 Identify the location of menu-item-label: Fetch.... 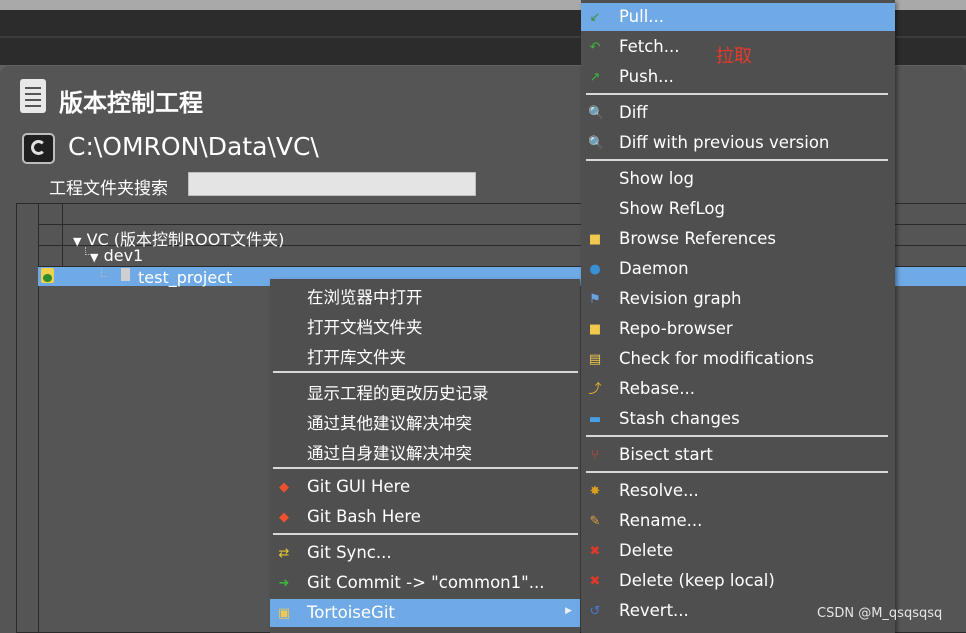
(649, 46).